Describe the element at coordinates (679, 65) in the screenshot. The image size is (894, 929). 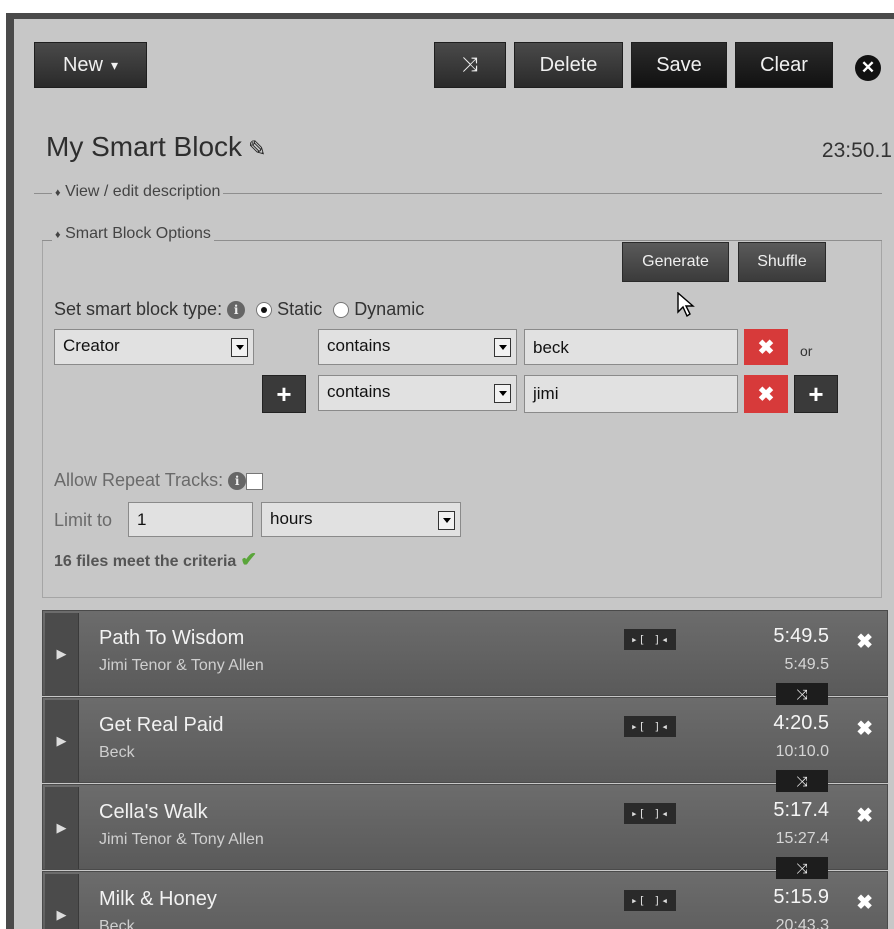
I see `save-button: Save` at that location.